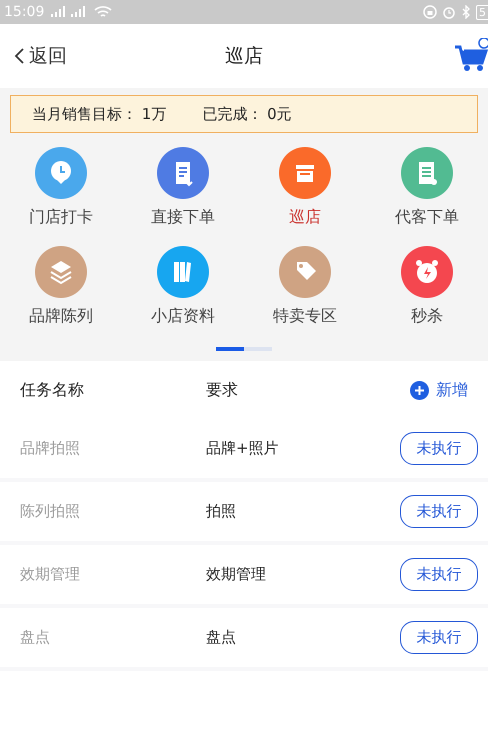  I want to click on add-button: 新增, so click(444, 390).